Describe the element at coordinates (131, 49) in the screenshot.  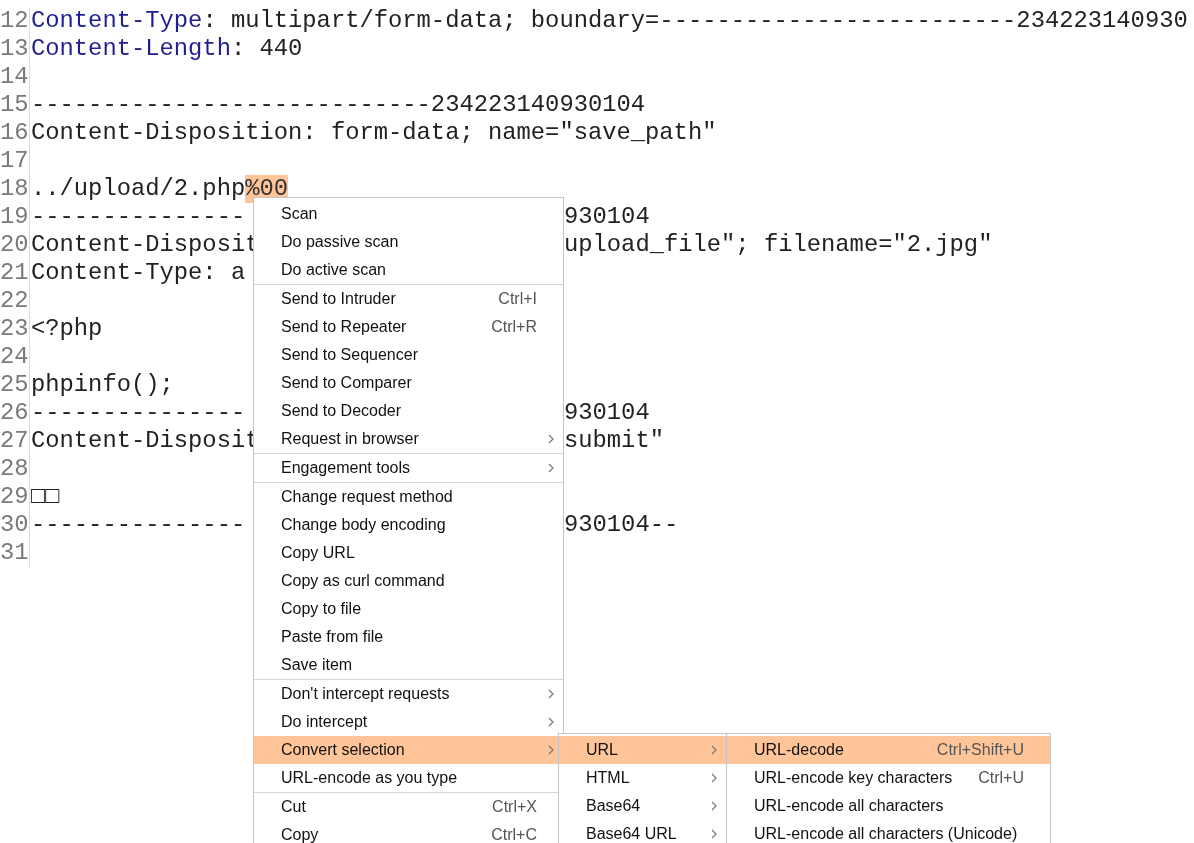
I see `header-name: Content-Length` at that location.